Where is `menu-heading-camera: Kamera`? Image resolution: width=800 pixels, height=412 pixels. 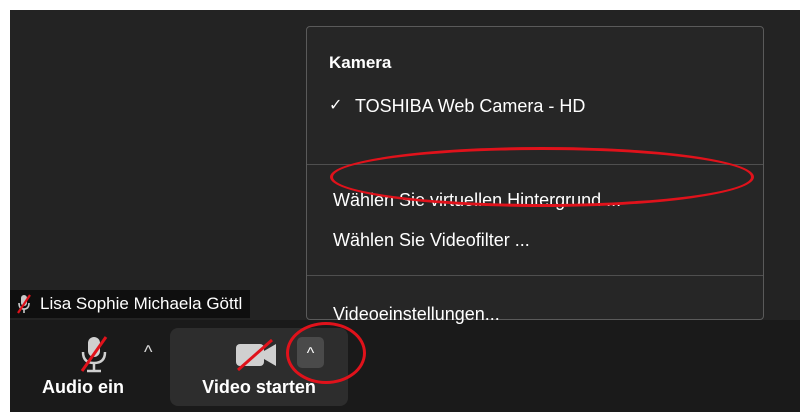 menu-heading-camera: Kamera is located at coordinates (360, 62).